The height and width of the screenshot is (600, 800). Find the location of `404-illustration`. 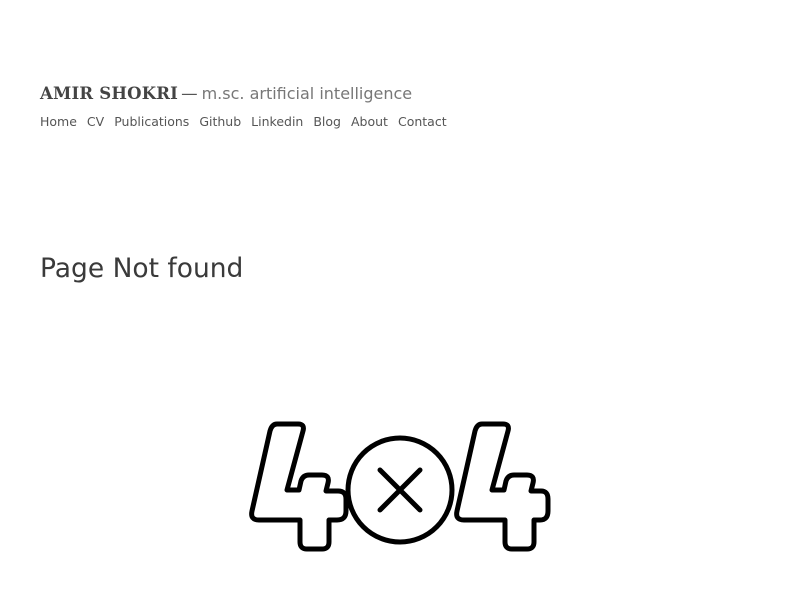

404-illustration is located at coordinates (400, 488).